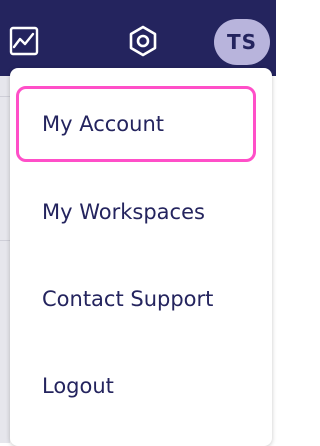 This screenshot has width=320, height=446. I want to click on settings-hexagon-icon, so click(143, 41).